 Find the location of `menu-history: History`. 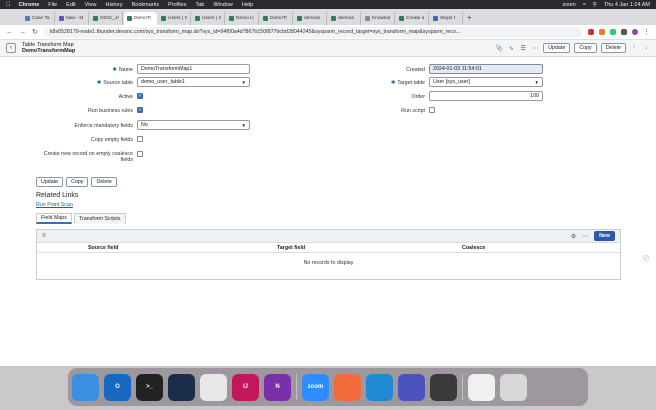

menu-history: History is located at coordinates (113, 5).